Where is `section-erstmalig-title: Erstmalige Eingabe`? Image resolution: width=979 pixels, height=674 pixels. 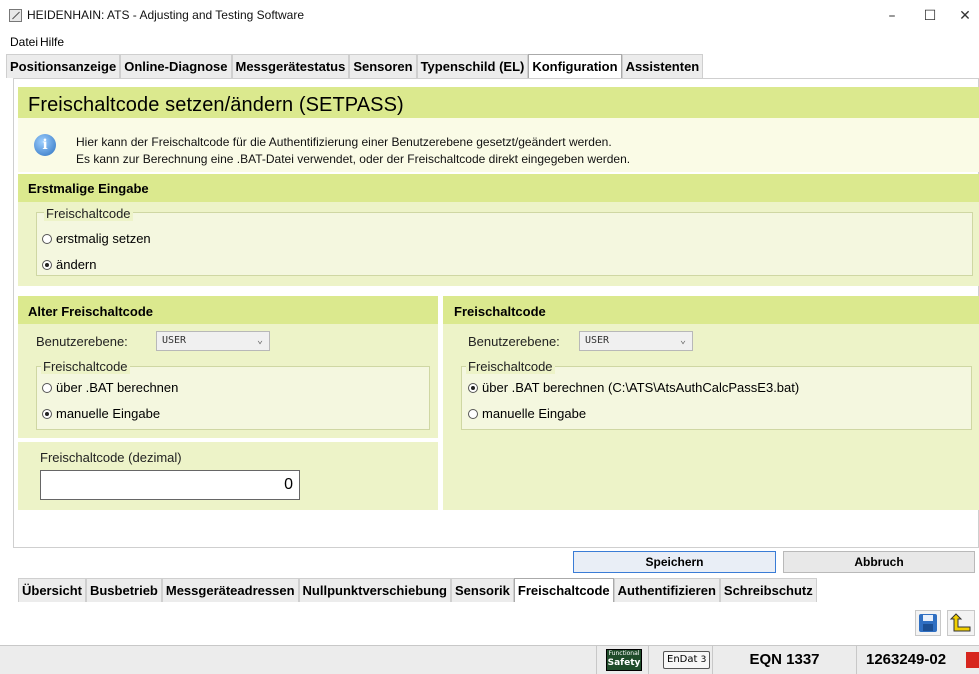
section-erstmalig-title: Erstmalige Eingabe is located at coordinates (88, 188).